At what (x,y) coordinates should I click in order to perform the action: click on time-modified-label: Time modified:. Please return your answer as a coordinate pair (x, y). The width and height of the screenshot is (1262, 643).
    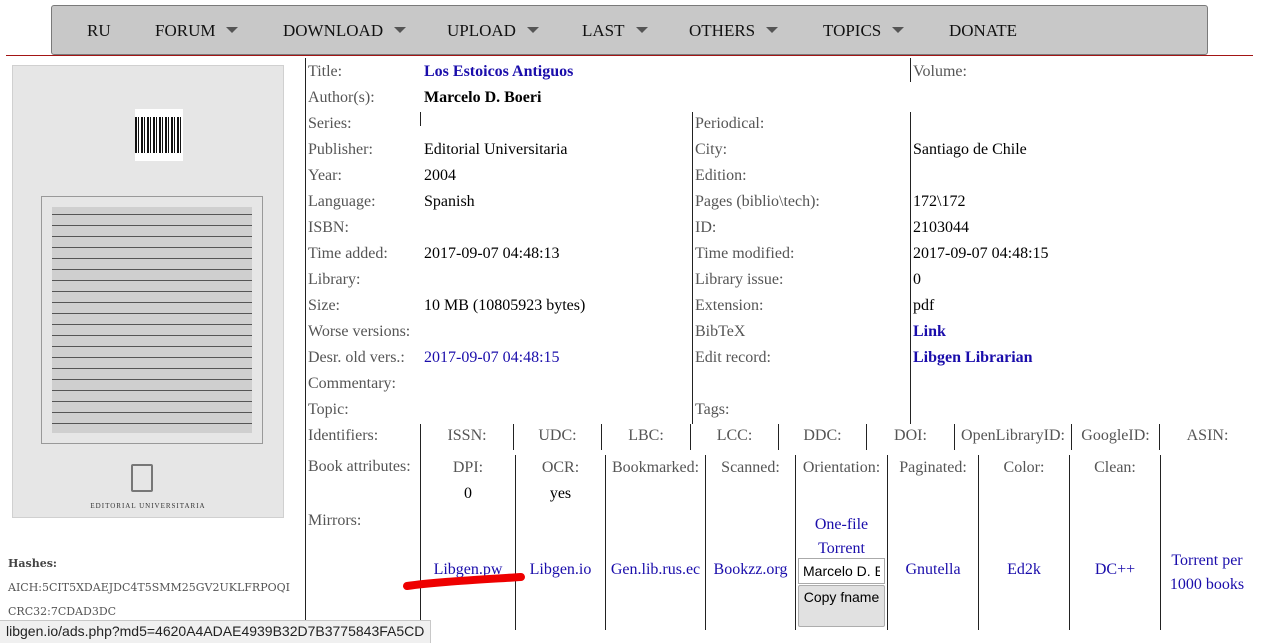
    Looking at the image, I should click on (745, 253).